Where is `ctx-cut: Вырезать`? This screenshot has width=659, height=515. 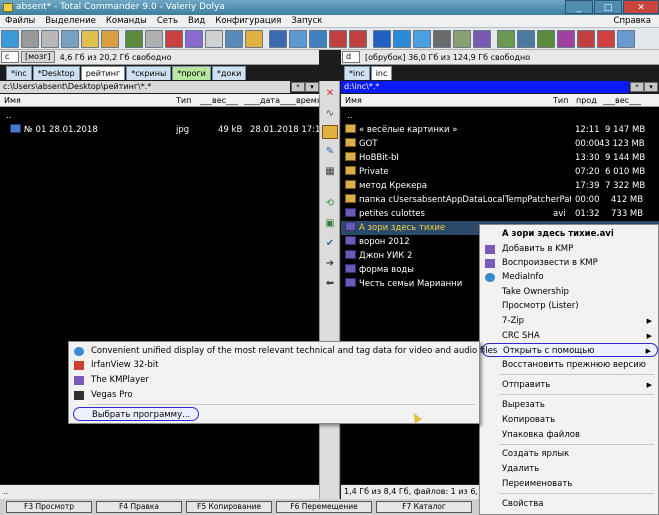 ctx-cut: Вырезать is located at coordinates (569, 405).